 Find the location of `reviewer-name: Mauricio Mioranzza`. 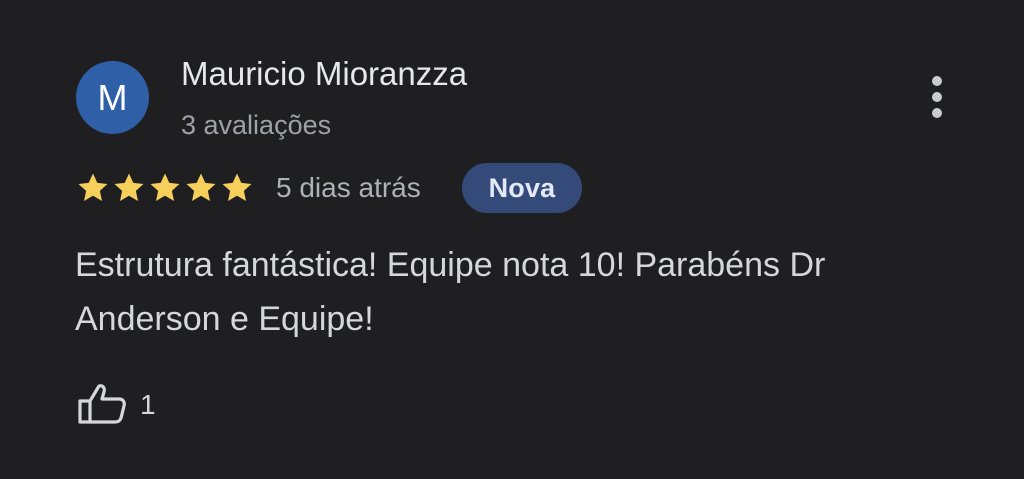

reviewer-name: Mauricio Mioranzza is located at coordinates (324, 74).